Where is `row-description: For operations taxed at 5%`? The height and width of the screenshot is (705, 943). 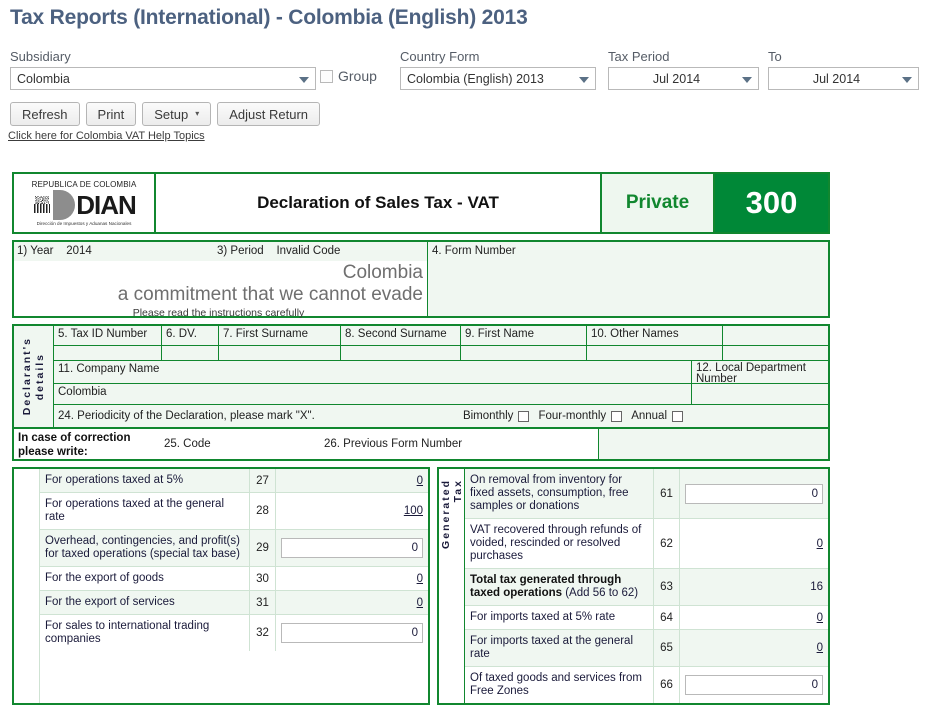
row-description: For operations taxed at 5% is located at coordinates (145, 480).